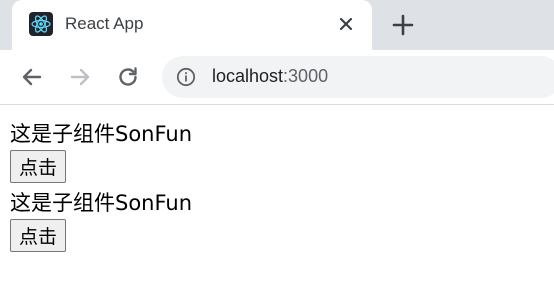  What do you see at coordinates (41, 24) in the screenshot?
I see `react-logo-icon` at bounding box center [41, 24].